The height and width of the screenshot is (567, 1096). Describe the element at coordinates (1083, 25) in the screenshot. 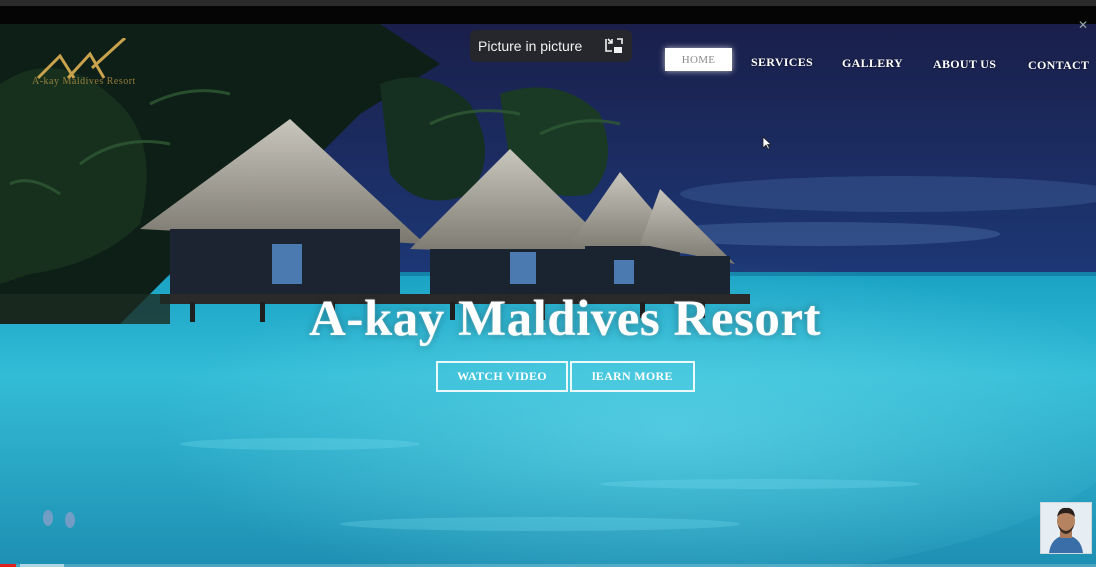

I see `close-icon: ✕` at that location.